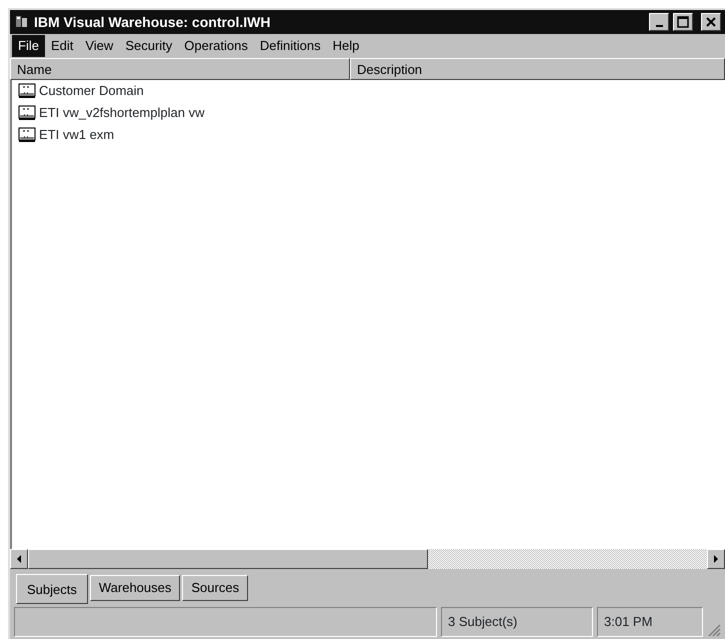 The height and width of the screenshot is (639, 725). Describe the element at coordinates (135, 587) in the screenshot. I see `tab: Warehouses` at that location.